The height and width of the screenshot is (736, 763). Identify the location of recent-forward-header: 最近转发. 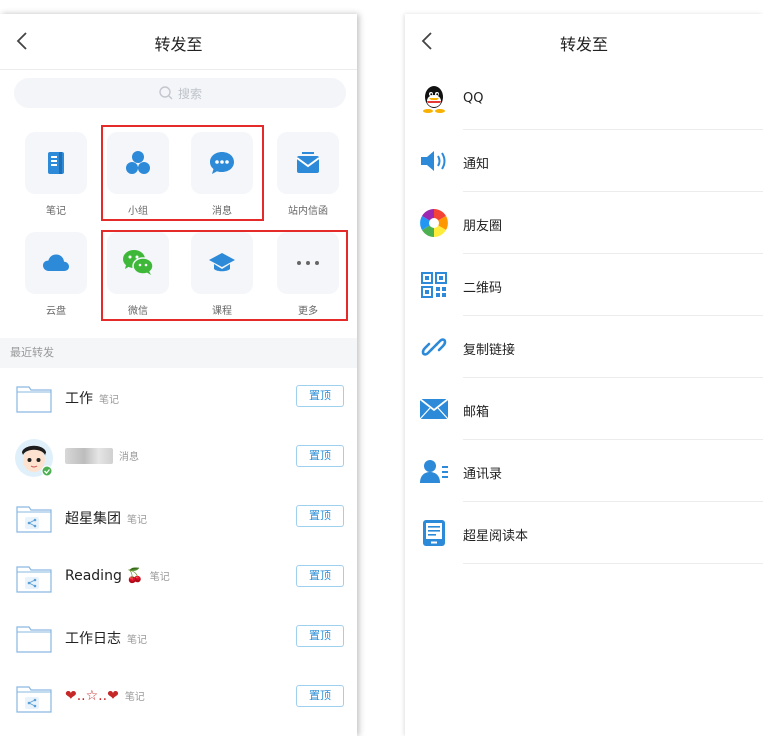
(178, 353).